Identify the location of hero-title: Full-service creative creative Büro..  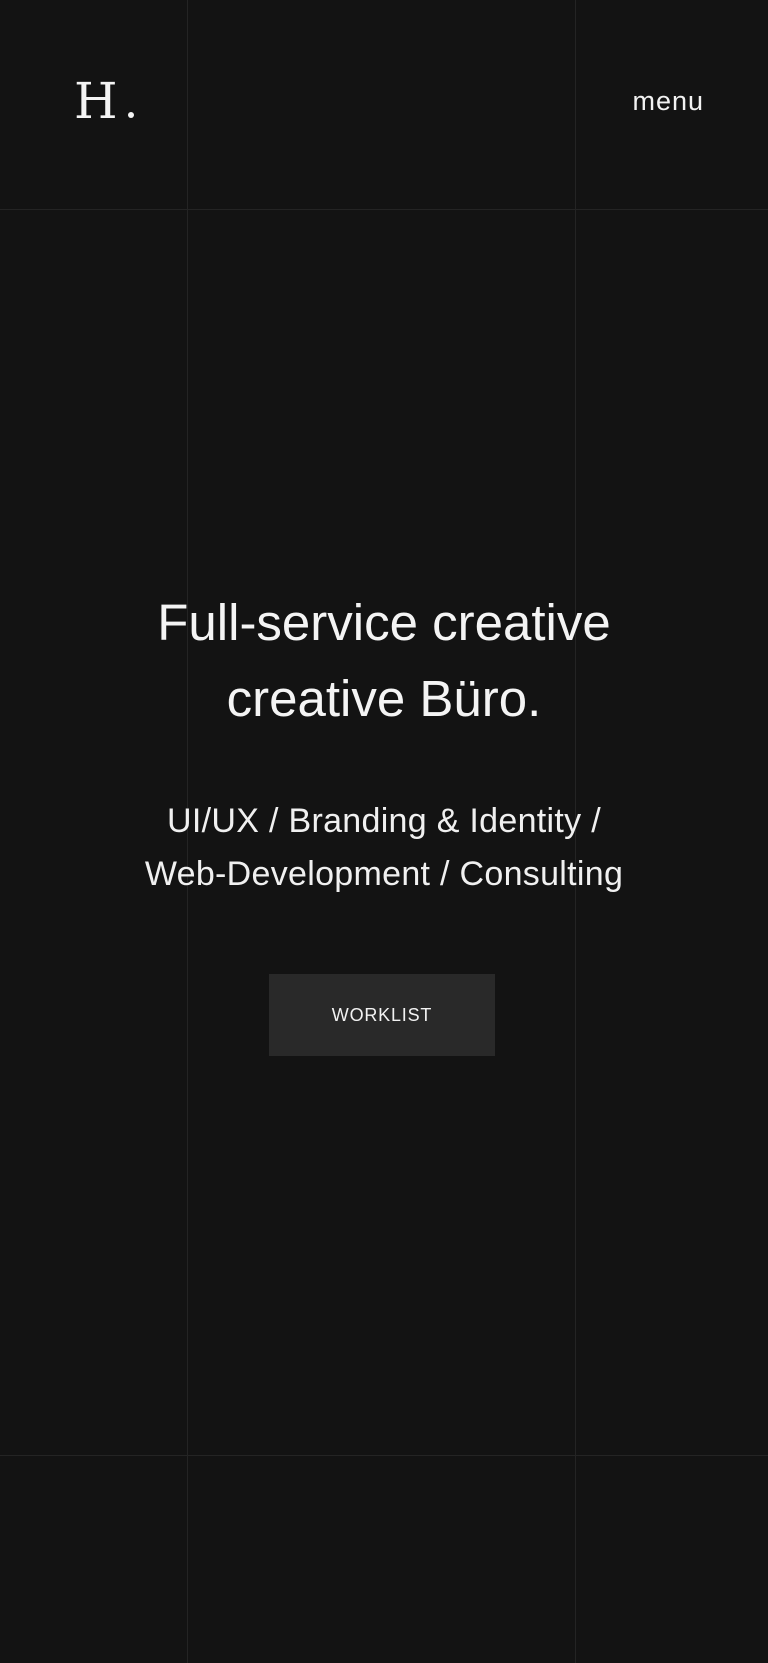
(384, 661).